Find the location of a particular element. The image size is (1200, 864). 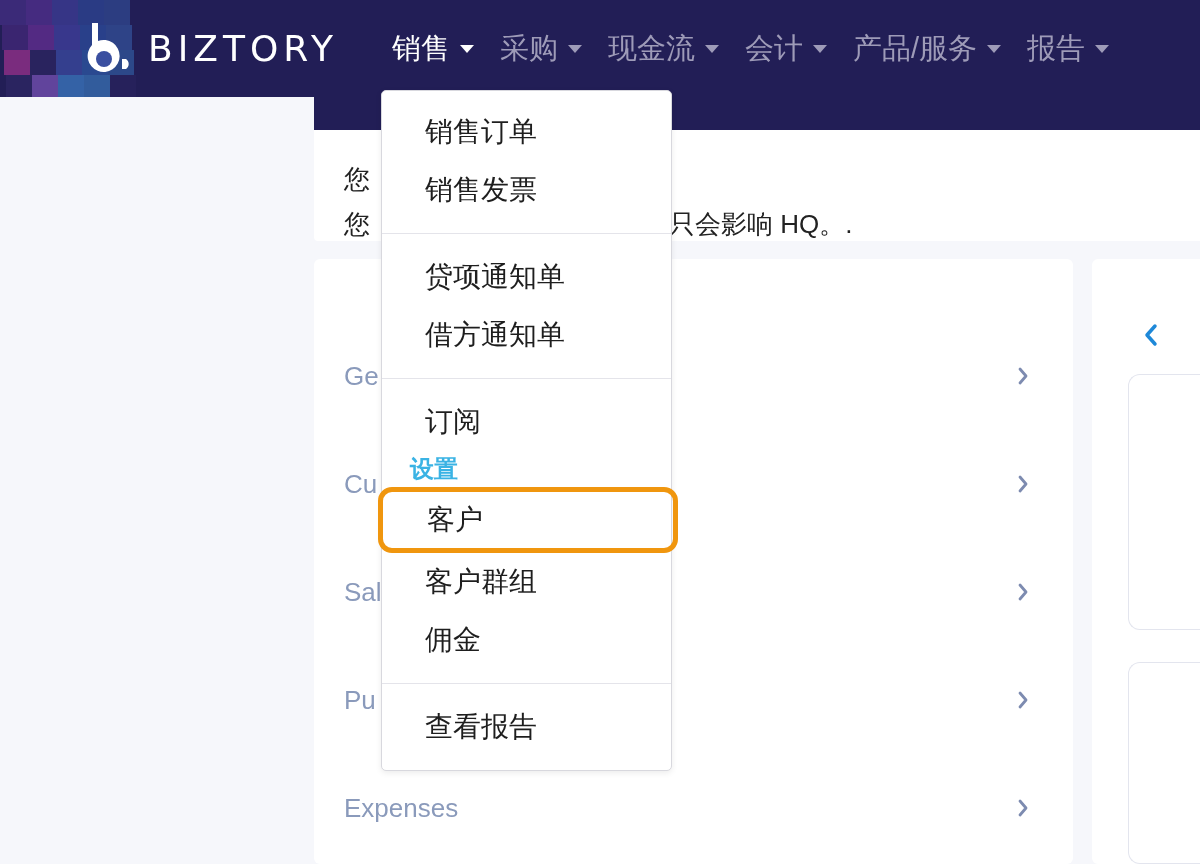

menu-item: 客户群组 is located at coordinates (526, 582).